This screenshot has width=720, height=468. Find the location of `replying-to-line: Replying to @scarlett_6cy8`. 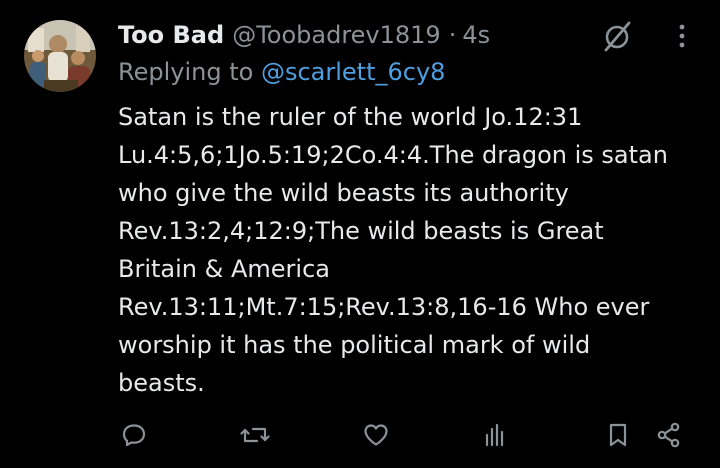

replying-to-line: Replying to @scarlett_6cy8 is located at coordinates (281, 72).